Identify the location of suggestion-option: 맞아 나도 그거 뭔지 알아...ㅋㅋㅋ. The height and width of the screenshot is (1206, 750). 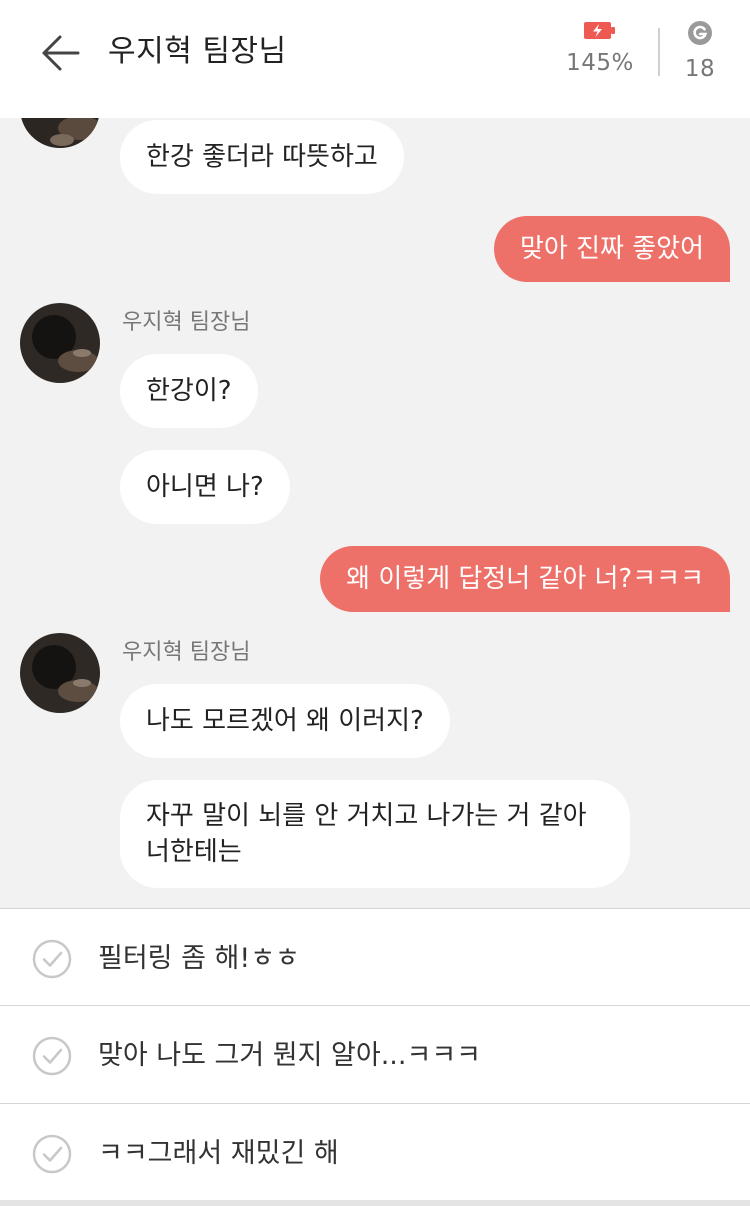
(375, 1054).